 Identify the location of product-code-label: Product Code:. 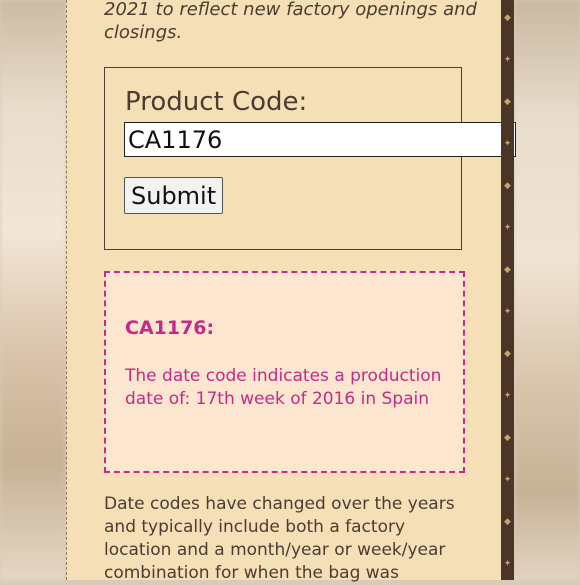
(216, 102).